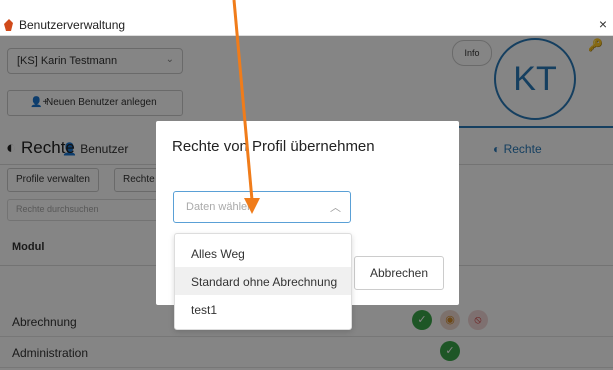 The image size is (613, 370). What do you see at coordinates (263, 309) in the screenshot?
I see `dropdown-option: test1` at bounding box center [263, 309].